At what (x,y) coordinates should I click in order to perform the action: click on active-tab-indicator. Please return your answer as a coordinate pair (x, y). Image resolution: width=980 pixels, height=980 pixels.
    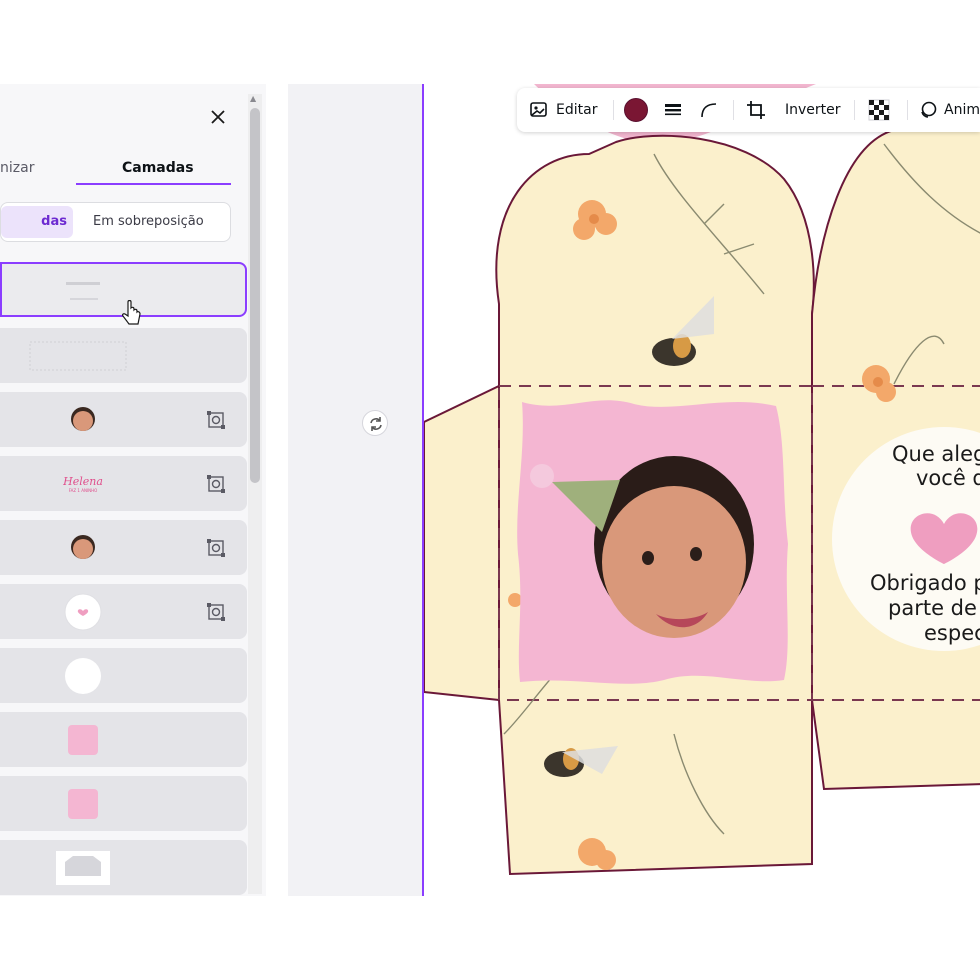
    Looking at the image, I should click on (153, 184).